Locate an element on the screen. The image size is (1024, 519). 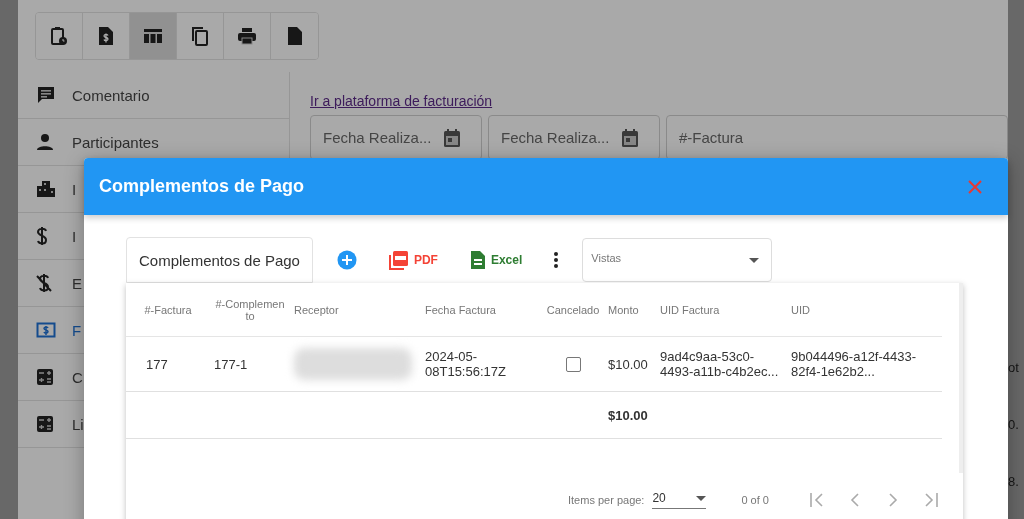
more-vertical-icon is located at coordinates (556, 260).